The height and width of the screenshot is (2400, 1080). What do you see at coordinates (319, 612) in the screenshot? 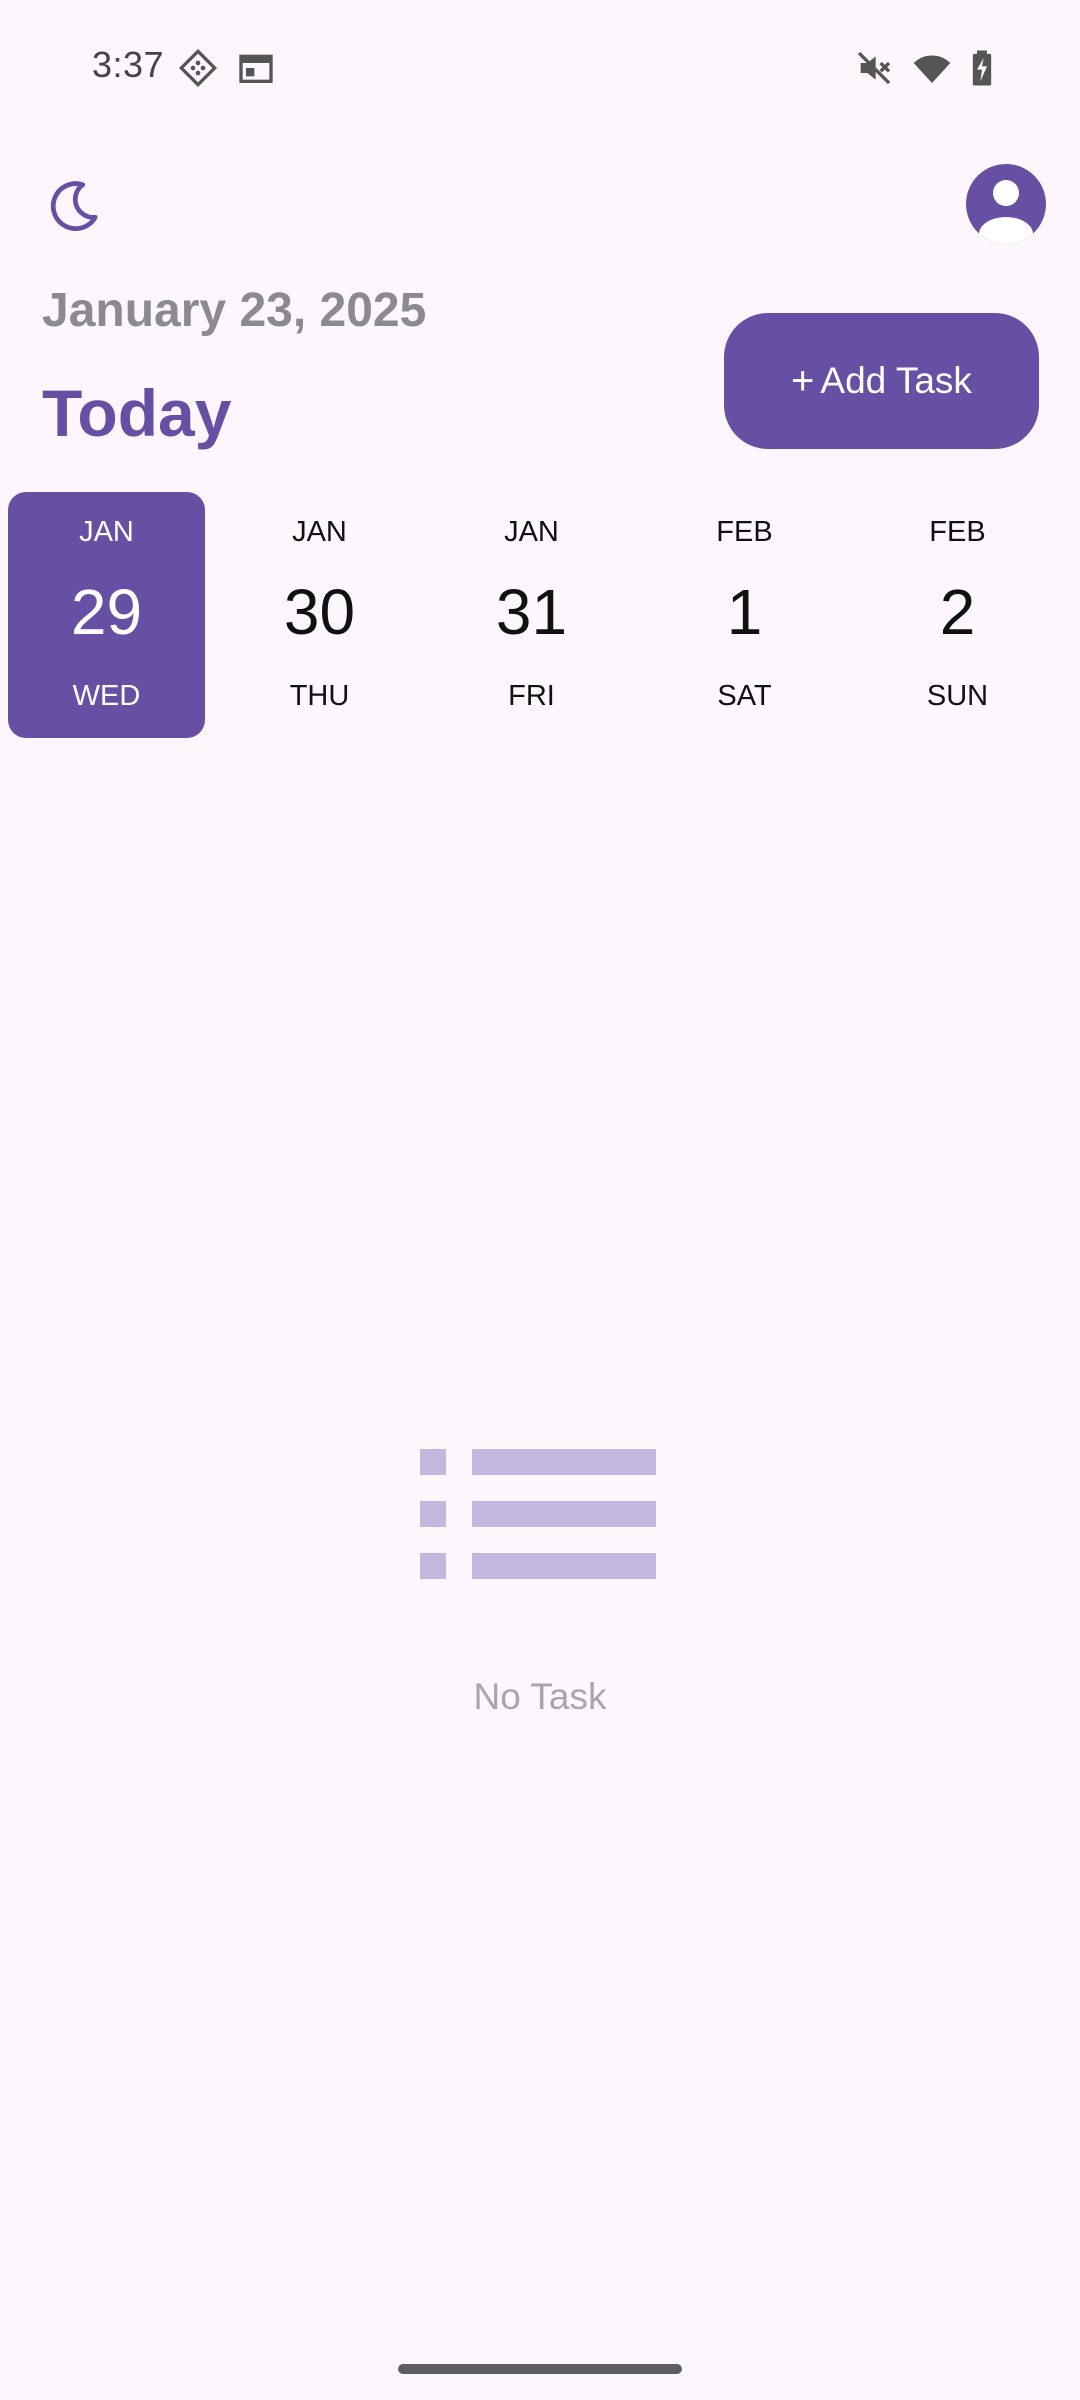
I see `date-day: 30` at bounding box center [319, 612].